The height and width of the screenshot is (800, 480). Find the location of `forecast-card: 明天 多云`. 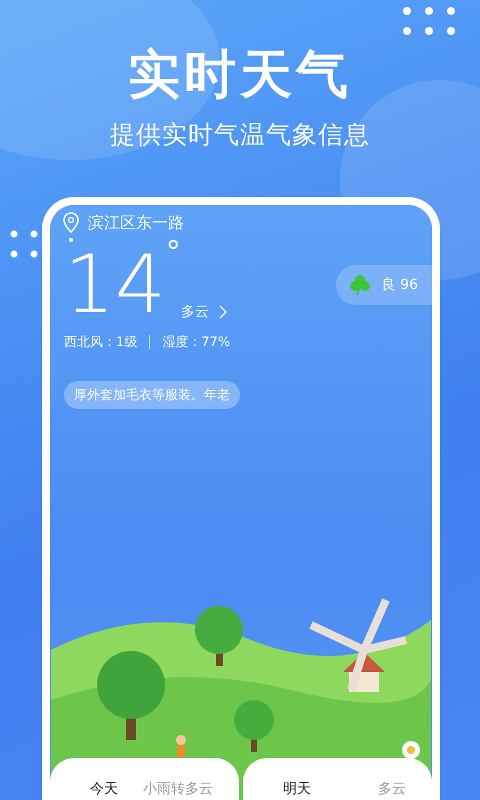

forecast-card: 明天 多云 is located at coordinates (337, 779).